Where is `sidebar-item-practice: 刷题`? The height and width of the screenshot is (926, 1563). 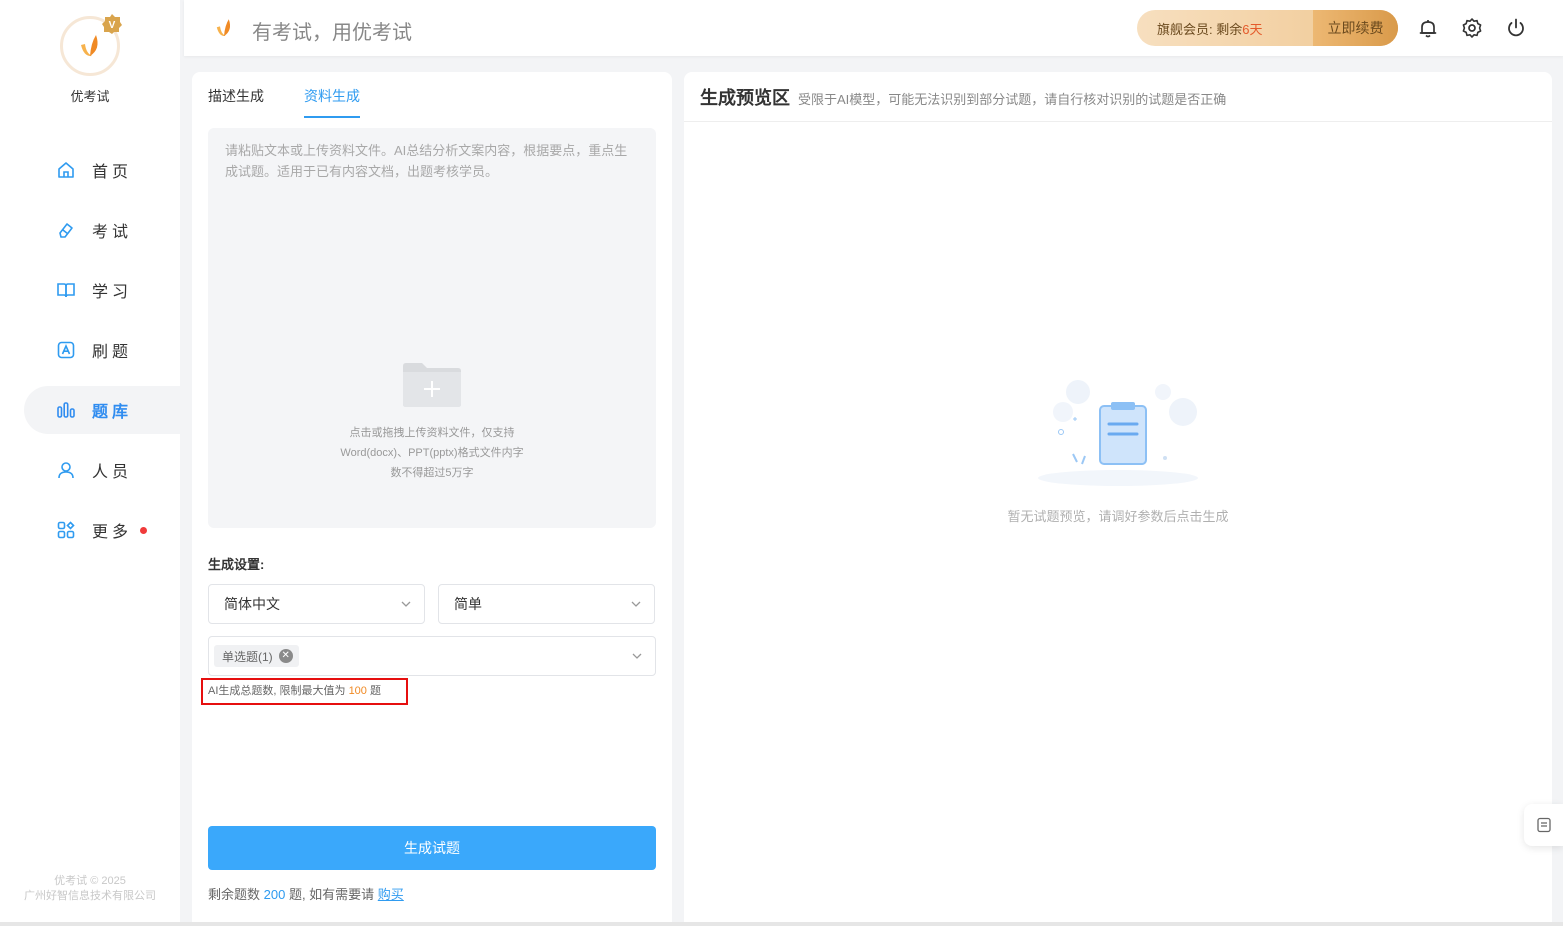 sidebar-item-practice: 刷题 is located at coordinates (90, 350).